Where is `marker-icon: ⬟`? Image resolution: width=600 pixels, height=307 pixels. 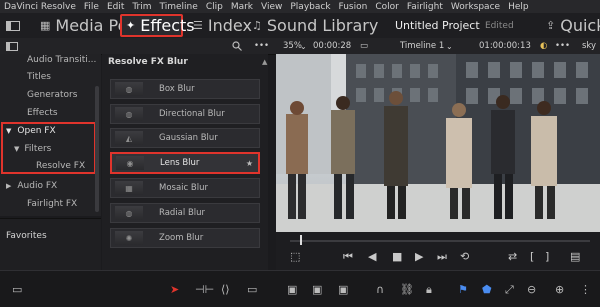
marker-icon: ⬟ is located at coordinates (487, 289).